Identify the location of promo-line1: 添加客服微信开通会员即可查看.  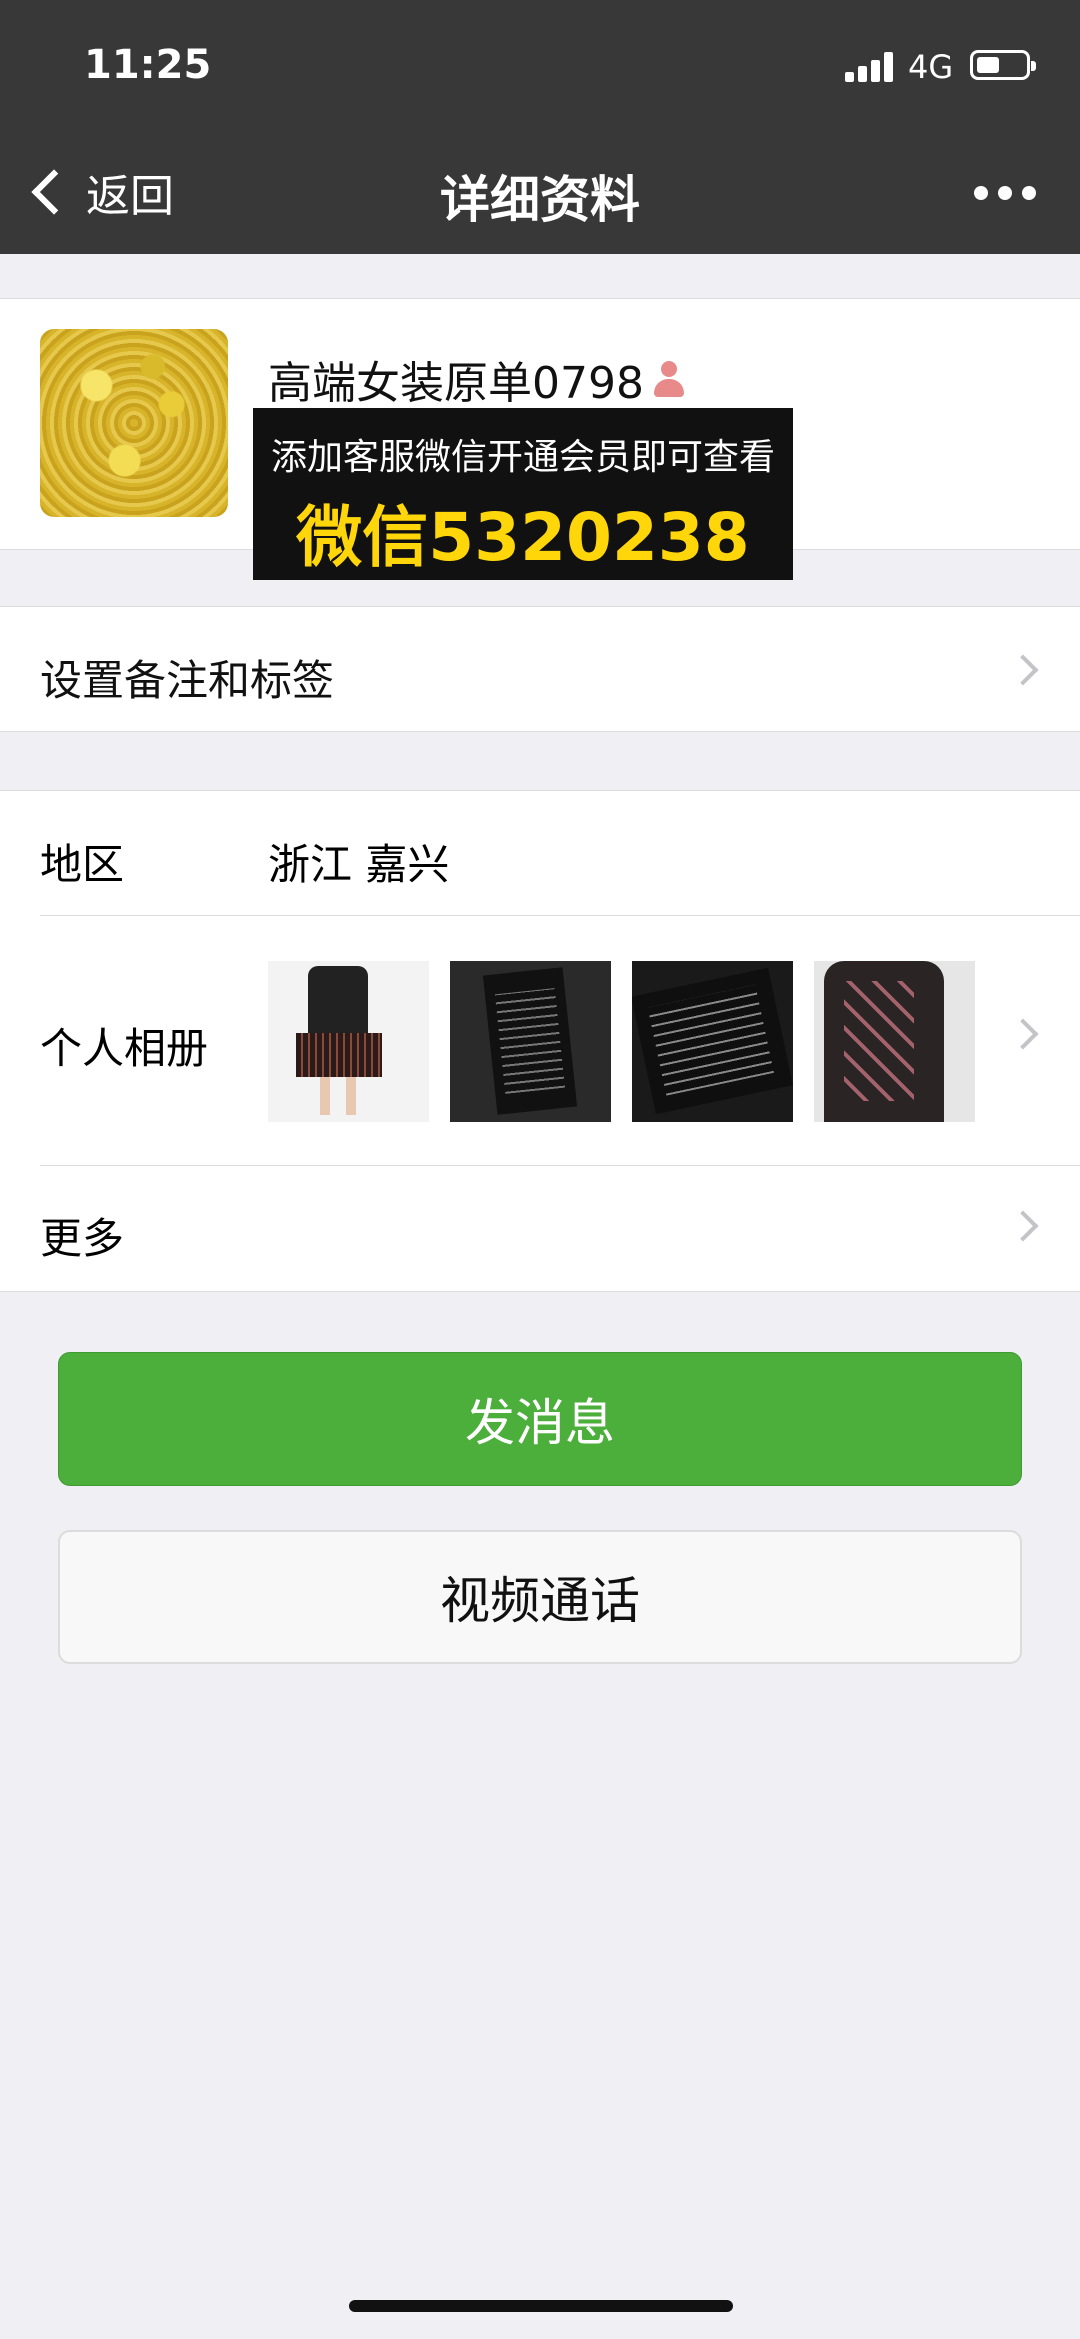
(522, 457).